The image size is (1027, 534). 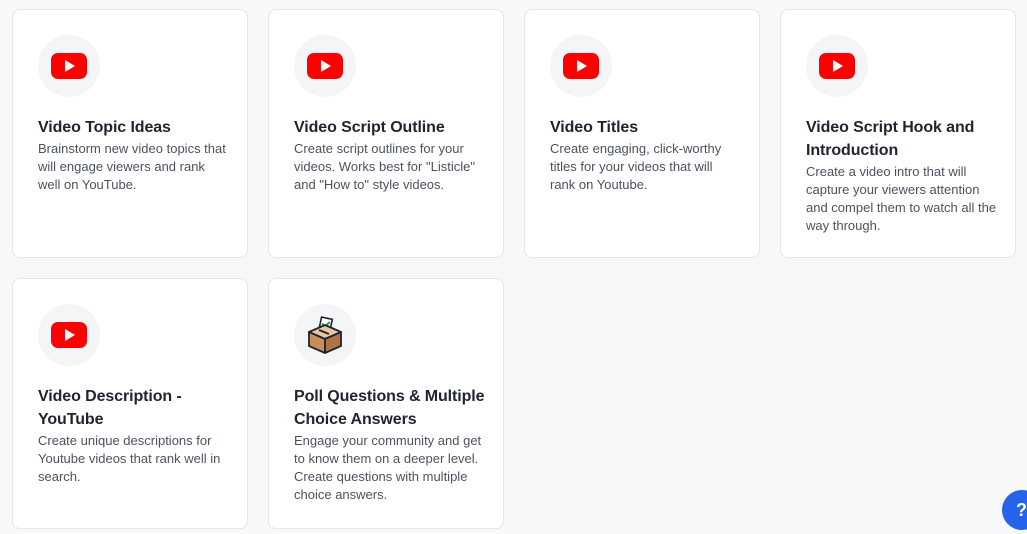 I want to click on card-title: Video Titles, so click(x=594, y=127).